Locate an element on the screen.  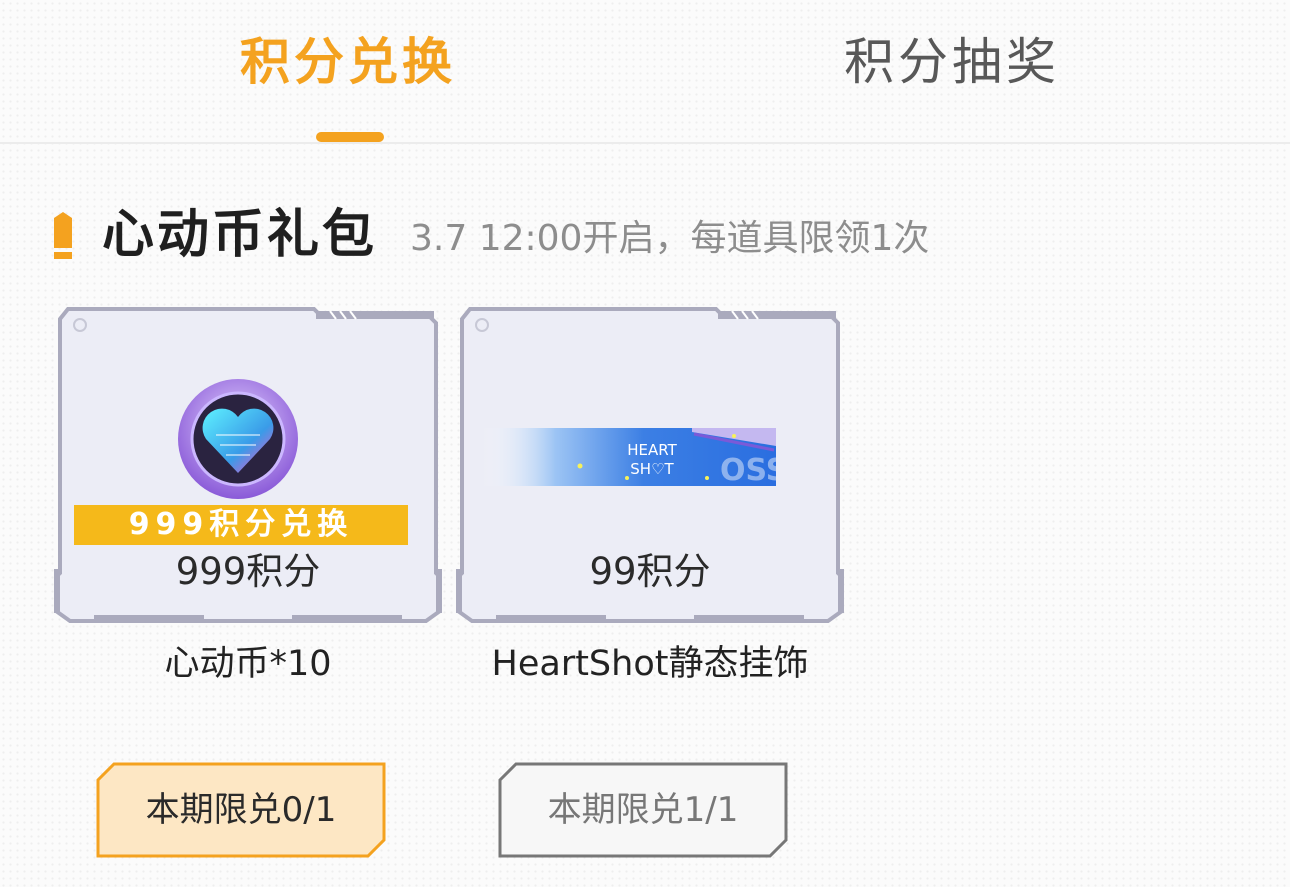
heartshot-banner-image: OSSF HEART SH♡T is located at coordinates (629, 457).